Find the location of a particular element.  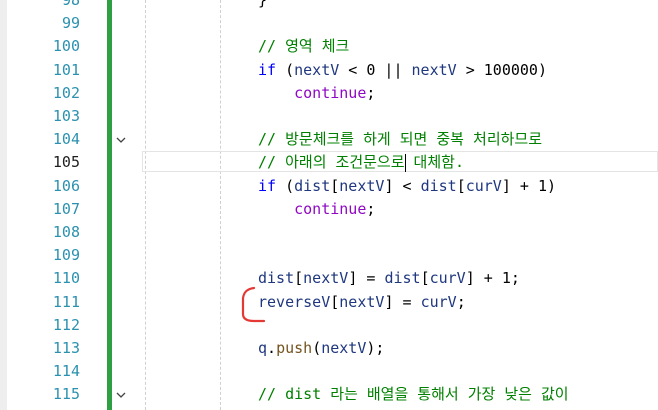

code-line: 102 continue; is located at coordinates (329, 93).